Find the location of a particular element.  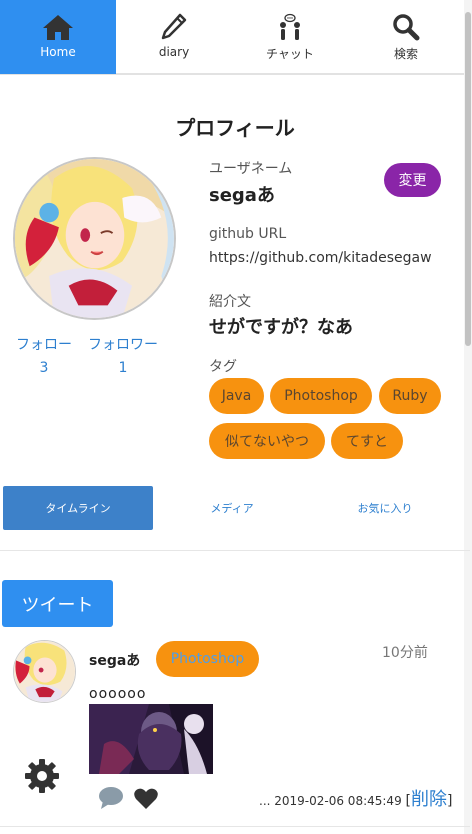

follow-number: 3 is located at coordinates (44, 368).